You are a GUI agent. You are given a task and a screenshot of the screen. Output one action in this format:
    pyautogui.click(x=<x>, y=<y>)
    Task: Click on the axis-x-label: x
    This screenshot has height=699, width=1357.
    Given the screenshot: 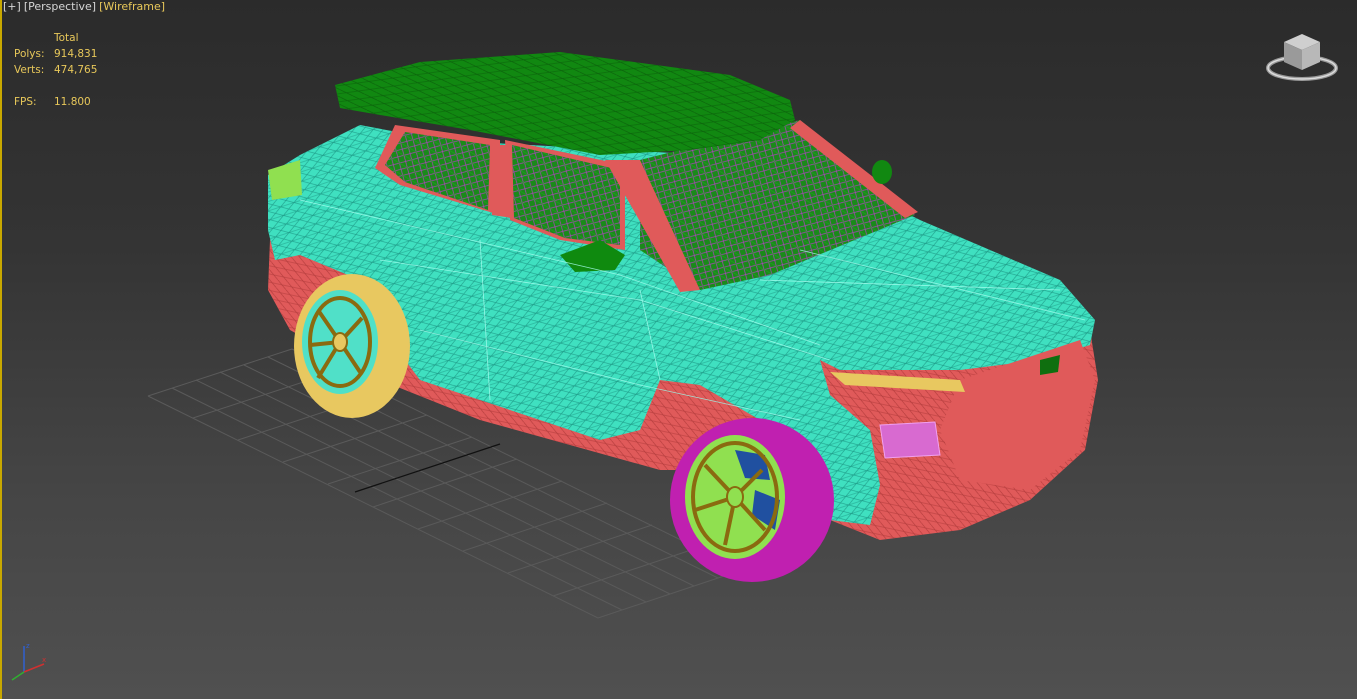 What is the action you would take?
    pyautogui.click(x=44, y=660)
    